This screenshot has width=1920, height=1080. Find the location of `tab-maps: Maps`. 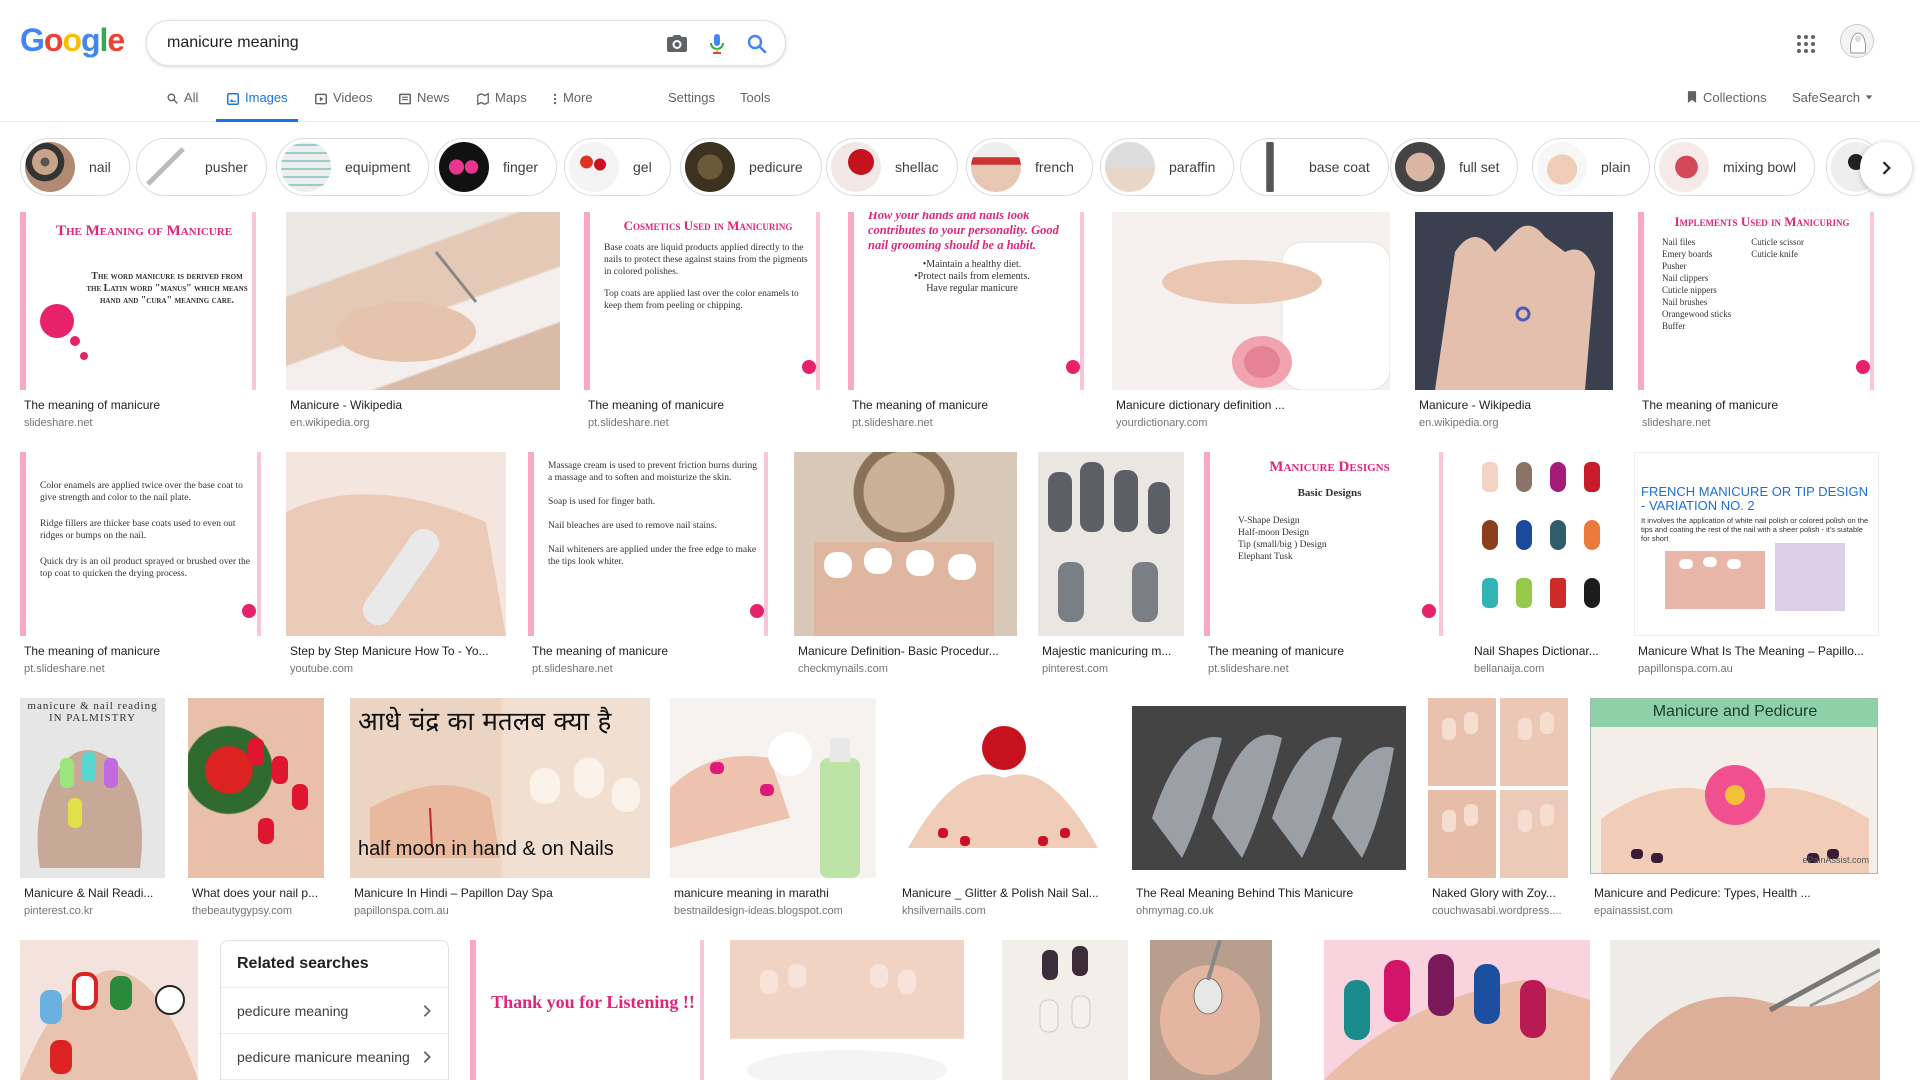

tab-maps: Maps is located at coordinates (501, 106).